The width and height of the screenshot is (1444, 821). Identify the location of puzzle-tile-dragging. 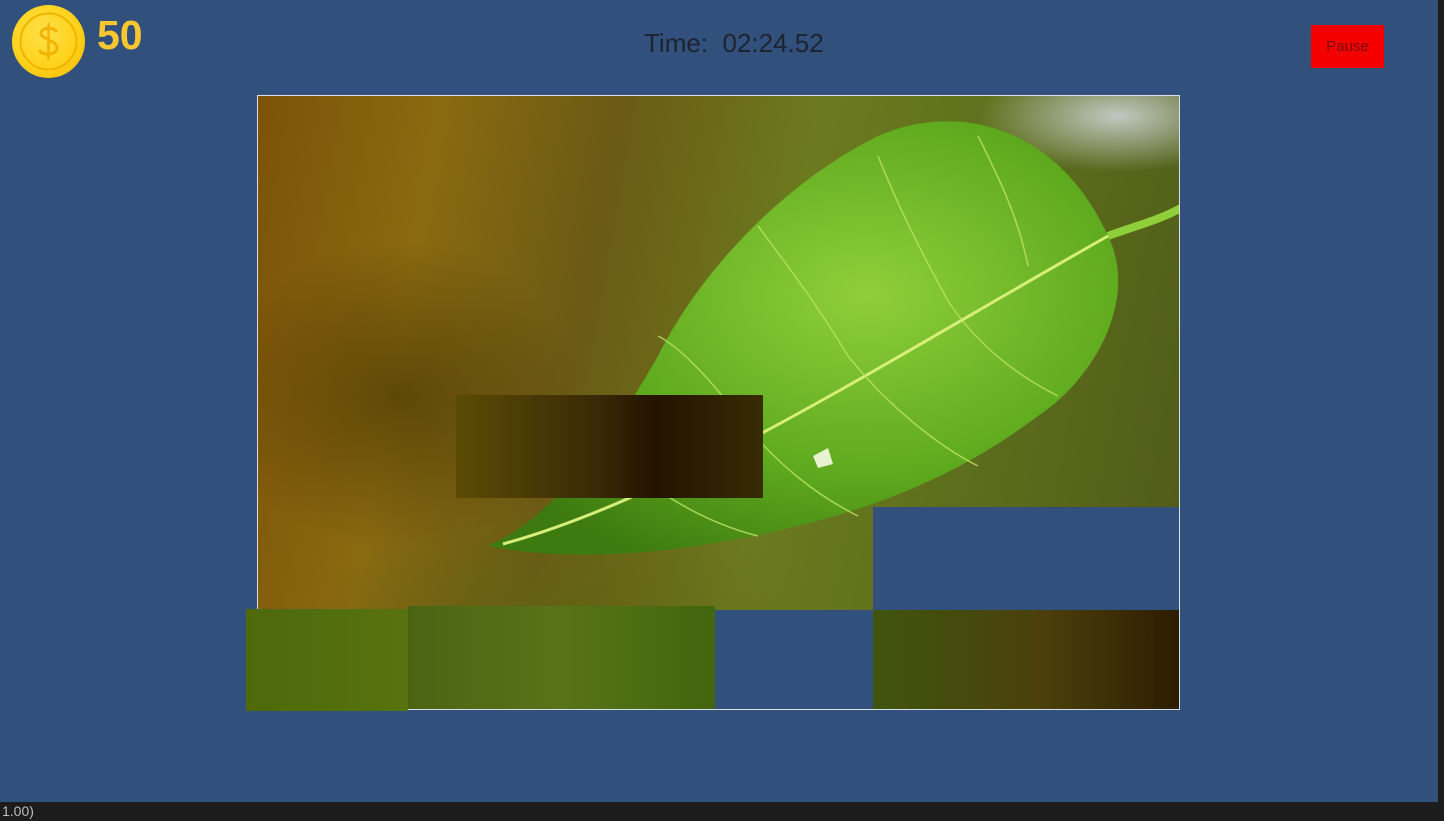
(327, 660).